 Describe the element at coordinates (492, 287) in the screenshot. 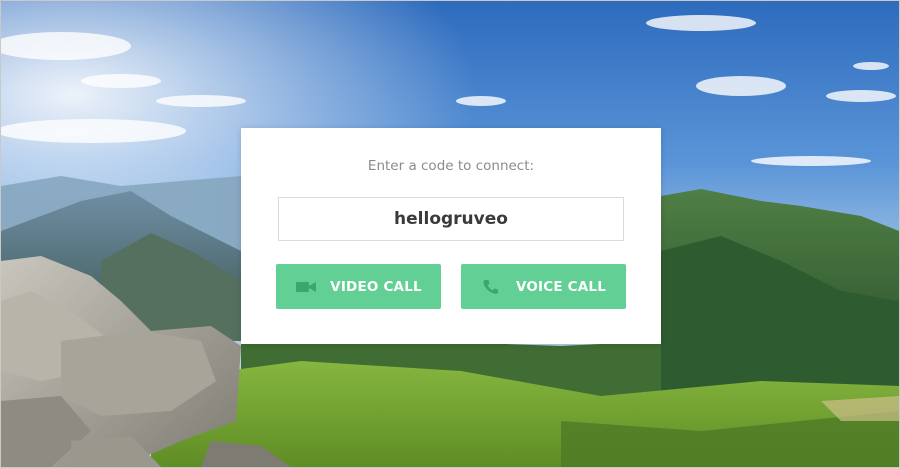

I see `phone-icon` at that location.